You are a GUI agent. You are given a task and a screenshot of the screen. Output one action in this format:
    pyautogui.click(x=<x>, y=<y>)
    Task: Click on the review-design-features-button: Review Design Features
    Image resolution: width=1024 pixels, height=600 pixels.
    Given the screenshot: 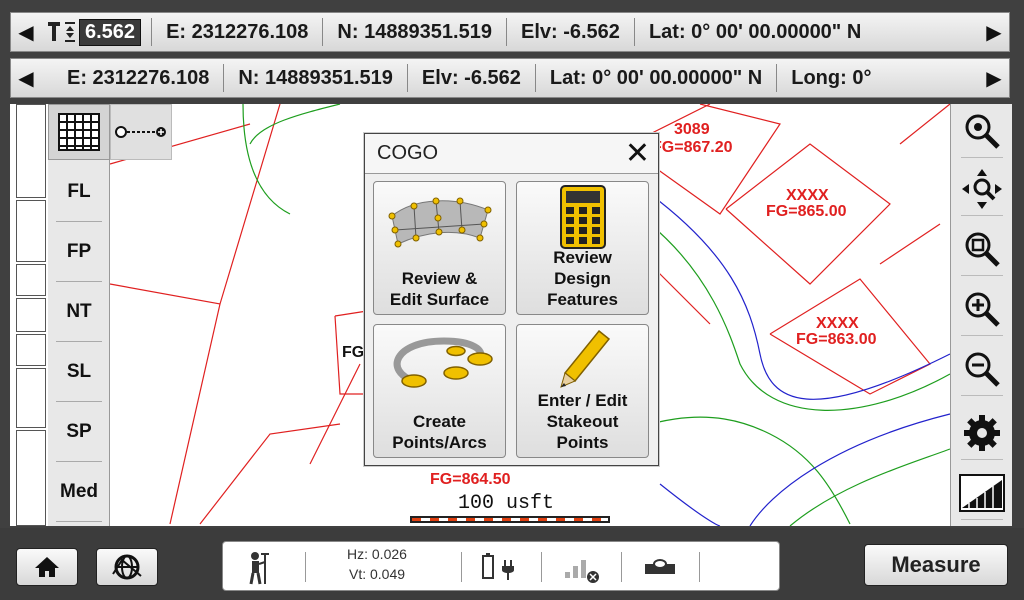 What is the action you would take?
    pyautogui.click(x=582, y=248)
    